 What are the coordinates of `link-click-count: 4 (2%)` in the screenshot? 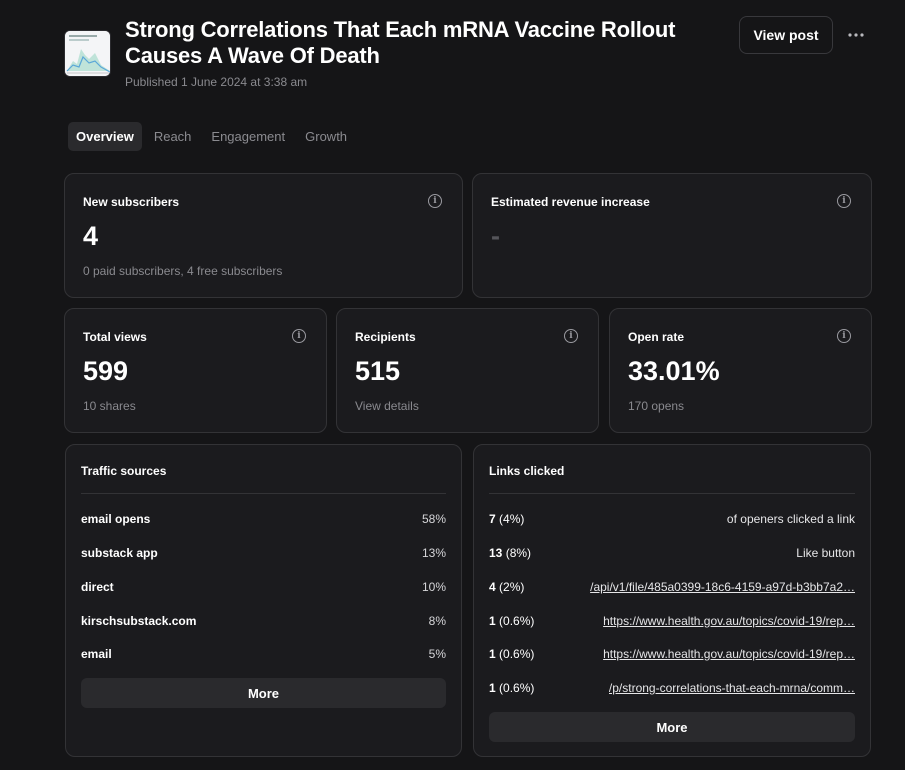 It's located at (506, 587).